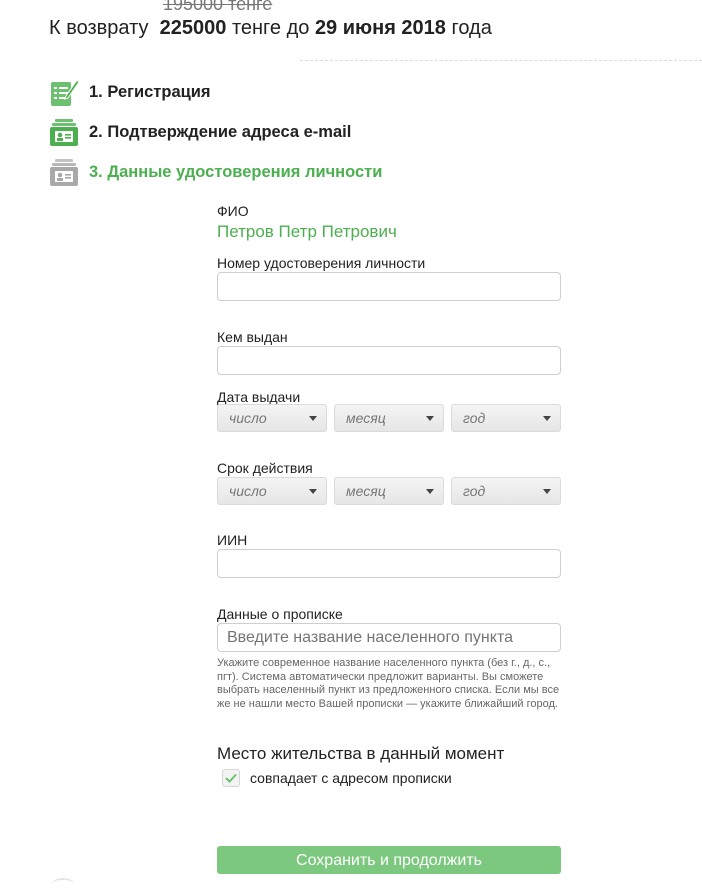 Image resolution: width=702 pixels, height=890 pixels. I want to click on refund-amount: 225000, so click(193, 28).